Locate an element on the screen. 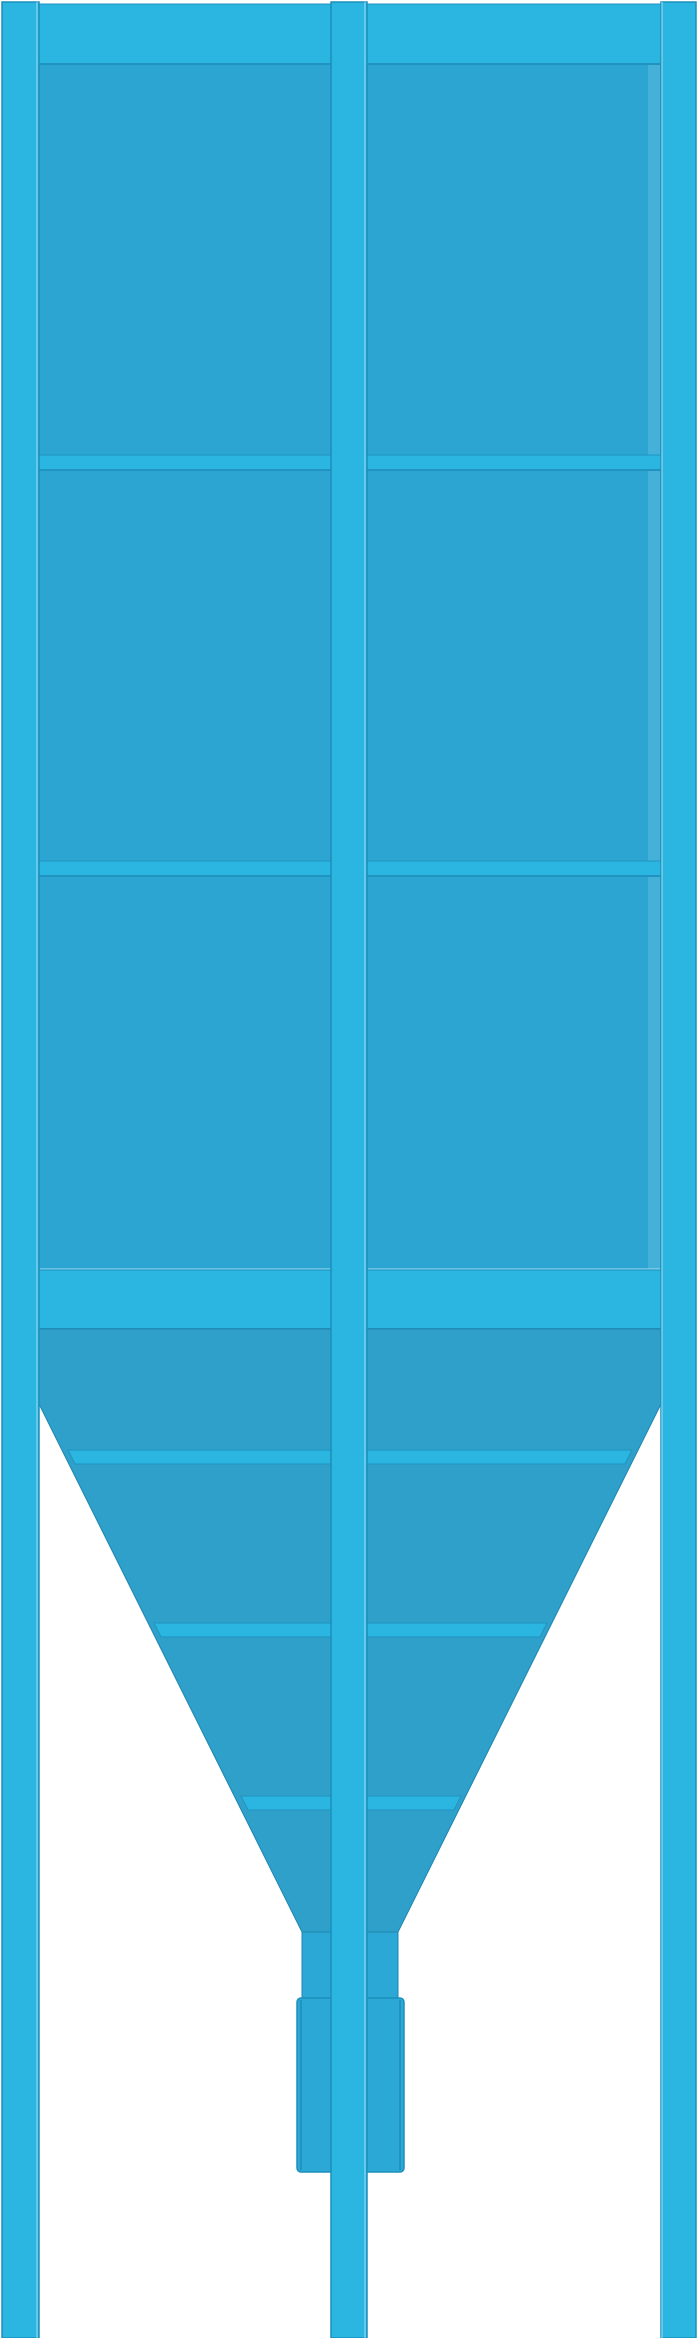 Image resolution: width=697 pixels, height=2338 pixels. center-leg is located at coordinates (349, 1169).